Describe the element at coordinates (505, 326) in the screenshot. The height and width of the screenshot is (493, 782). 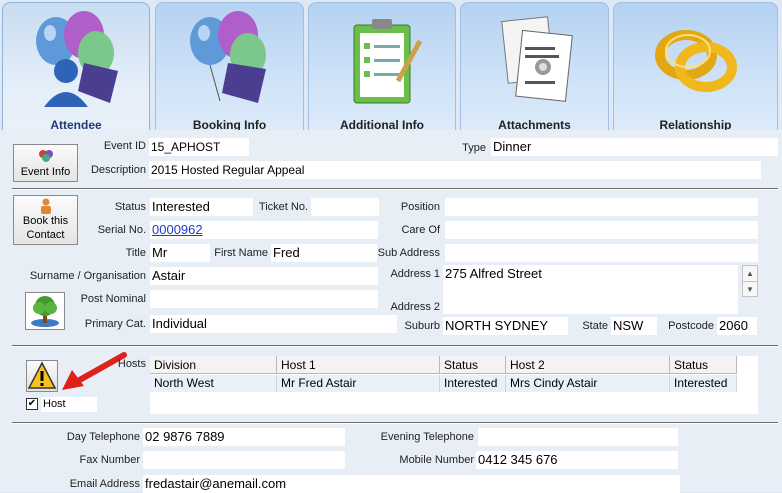
I see `suburb-field: NORTH SYDNEY` at that location.